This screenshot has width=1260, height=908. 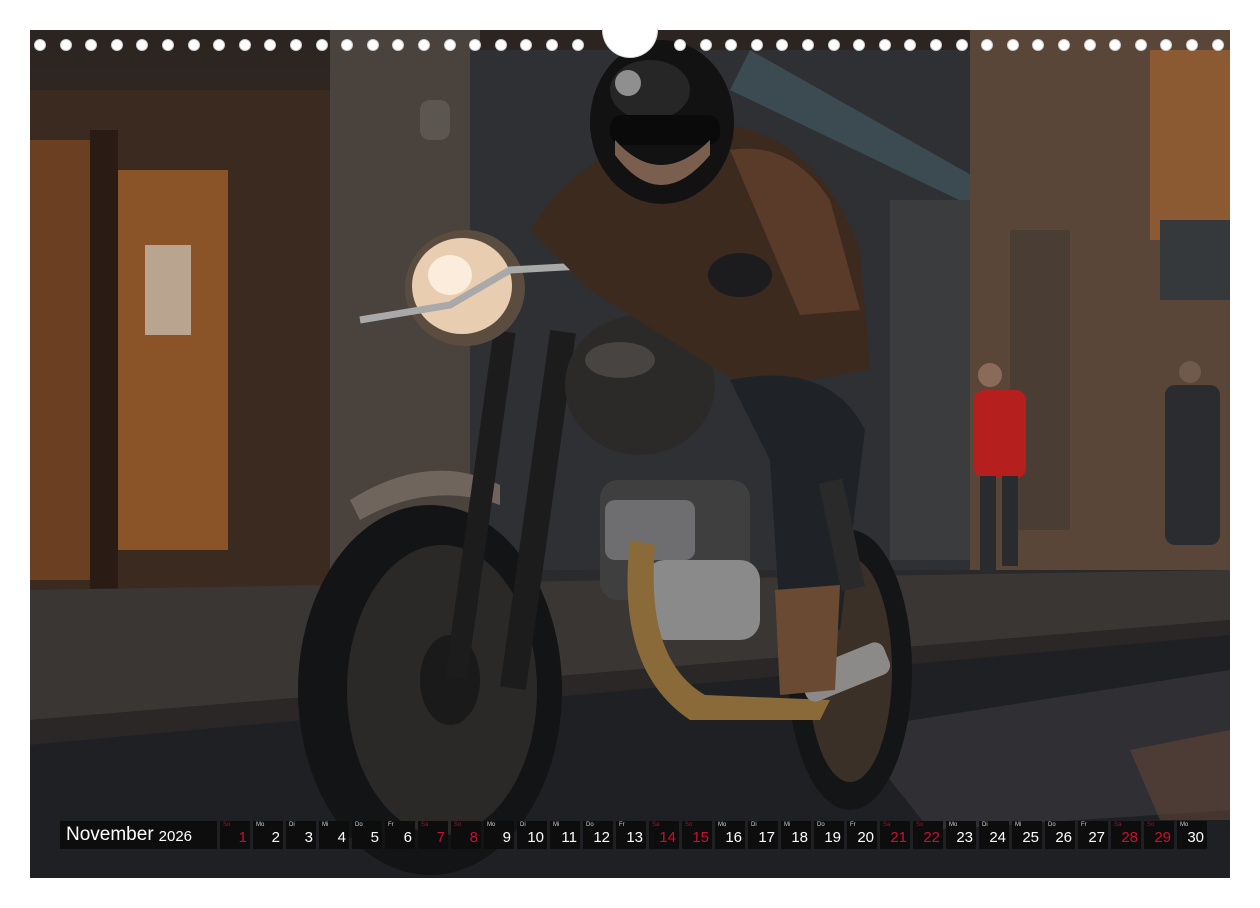 I want to click on day-cell: Mo 9, so click(x=499, y=835).